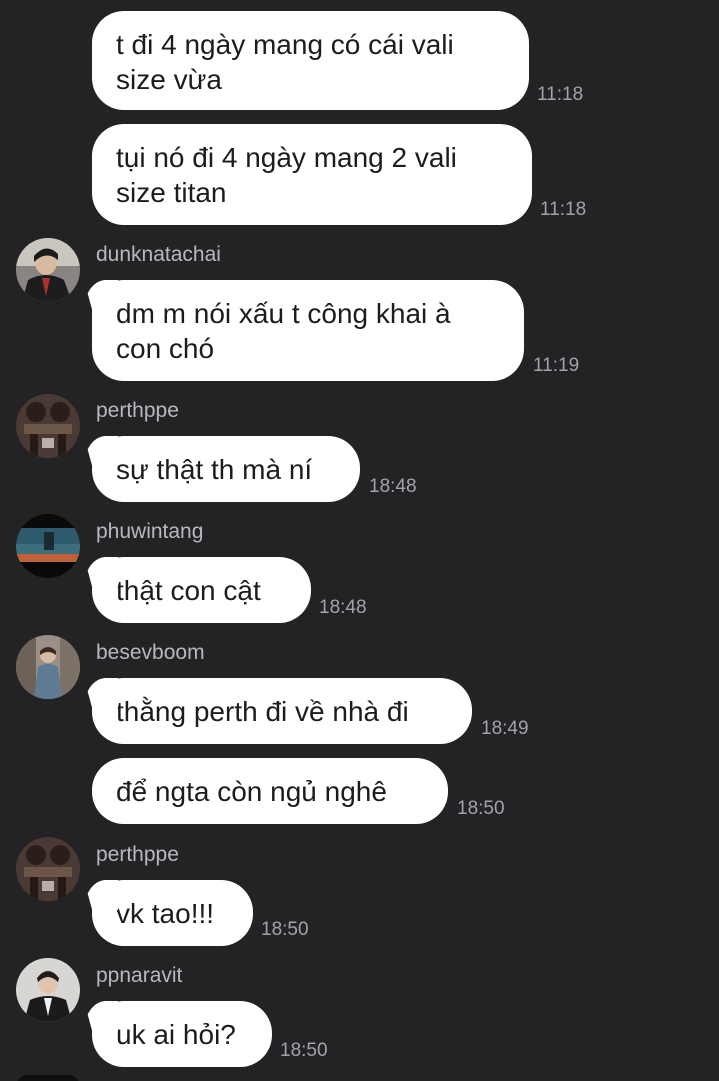 The image size is (719, 1081). Describe the element at coordinates (158, 255) in the screenshot. I see `sender-name: dunknatachai` at that location.